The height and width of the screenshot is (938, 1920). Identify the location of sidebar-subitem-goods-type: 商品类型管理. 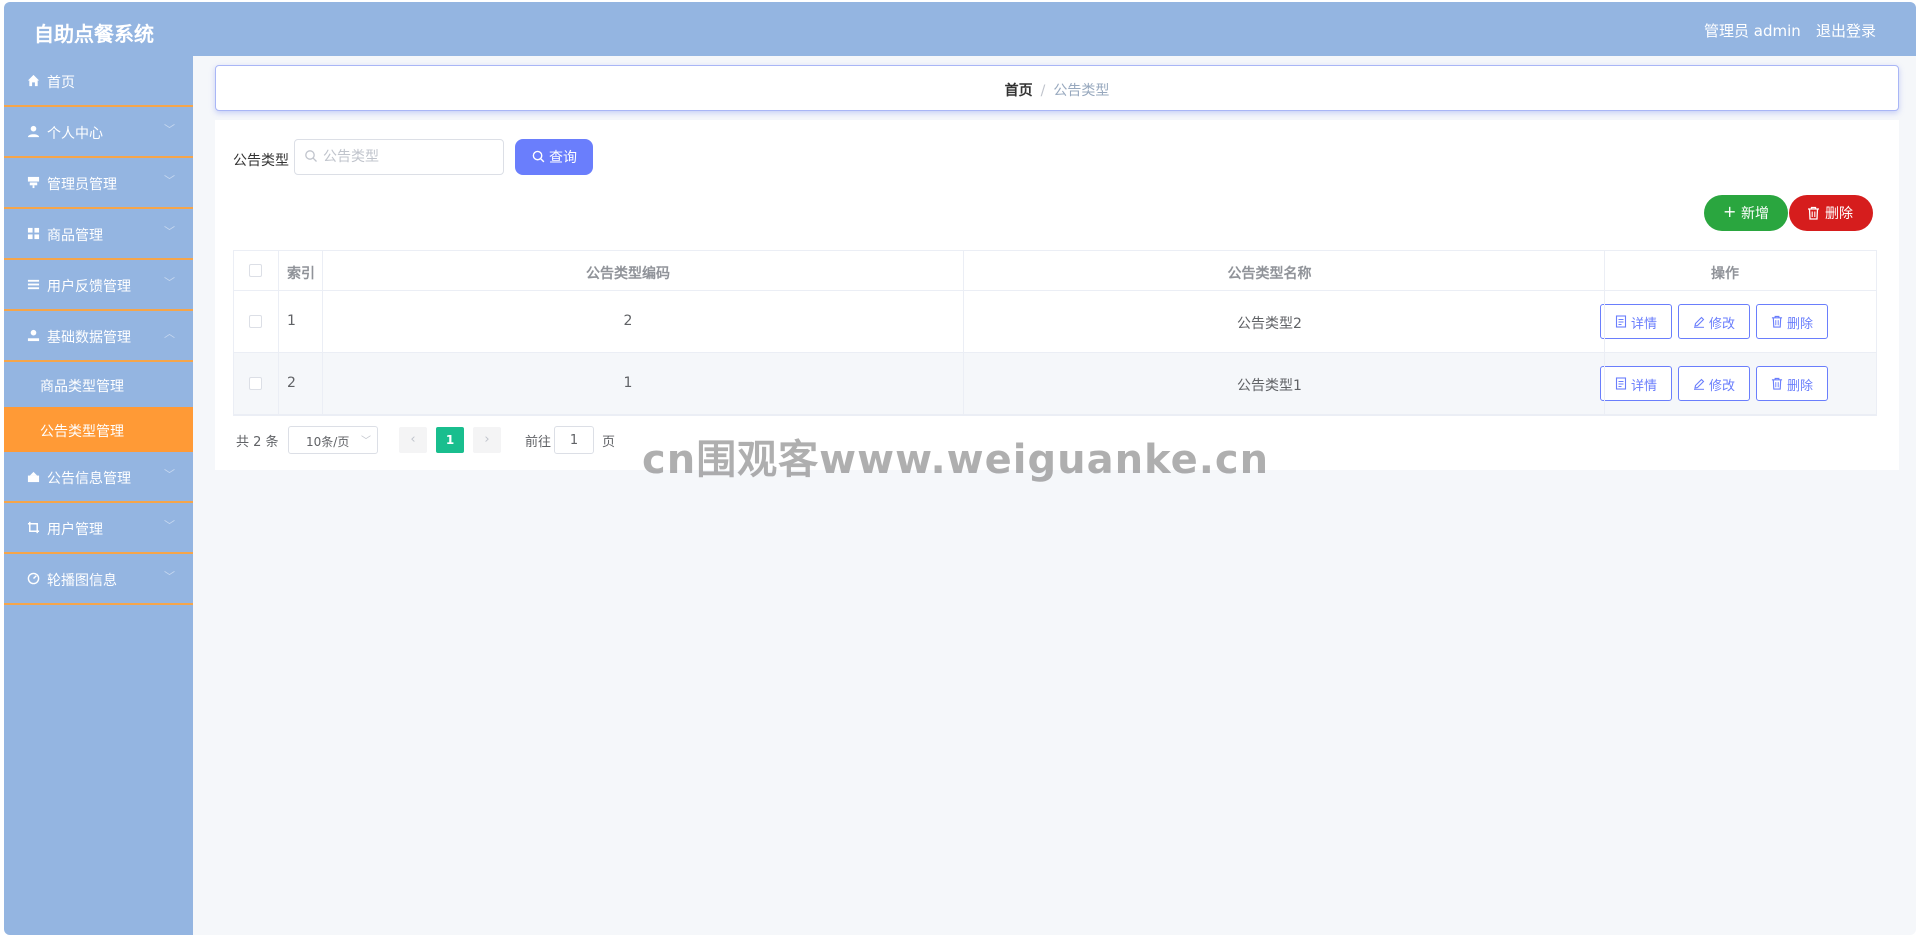
(98, 384).